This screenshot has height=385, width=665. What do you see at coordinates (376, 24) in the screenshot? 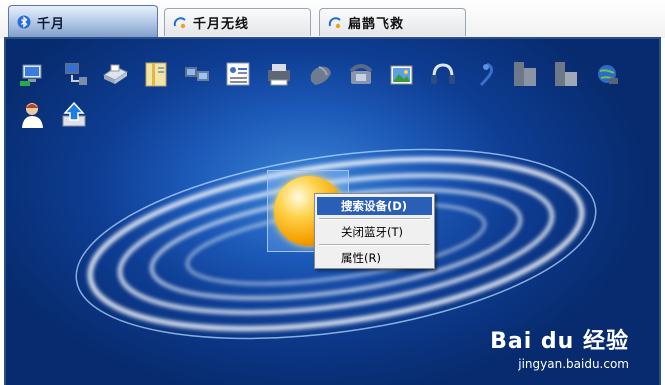
I see `tab-label: 扁鹊飞救` at bounding box center [376, 24].